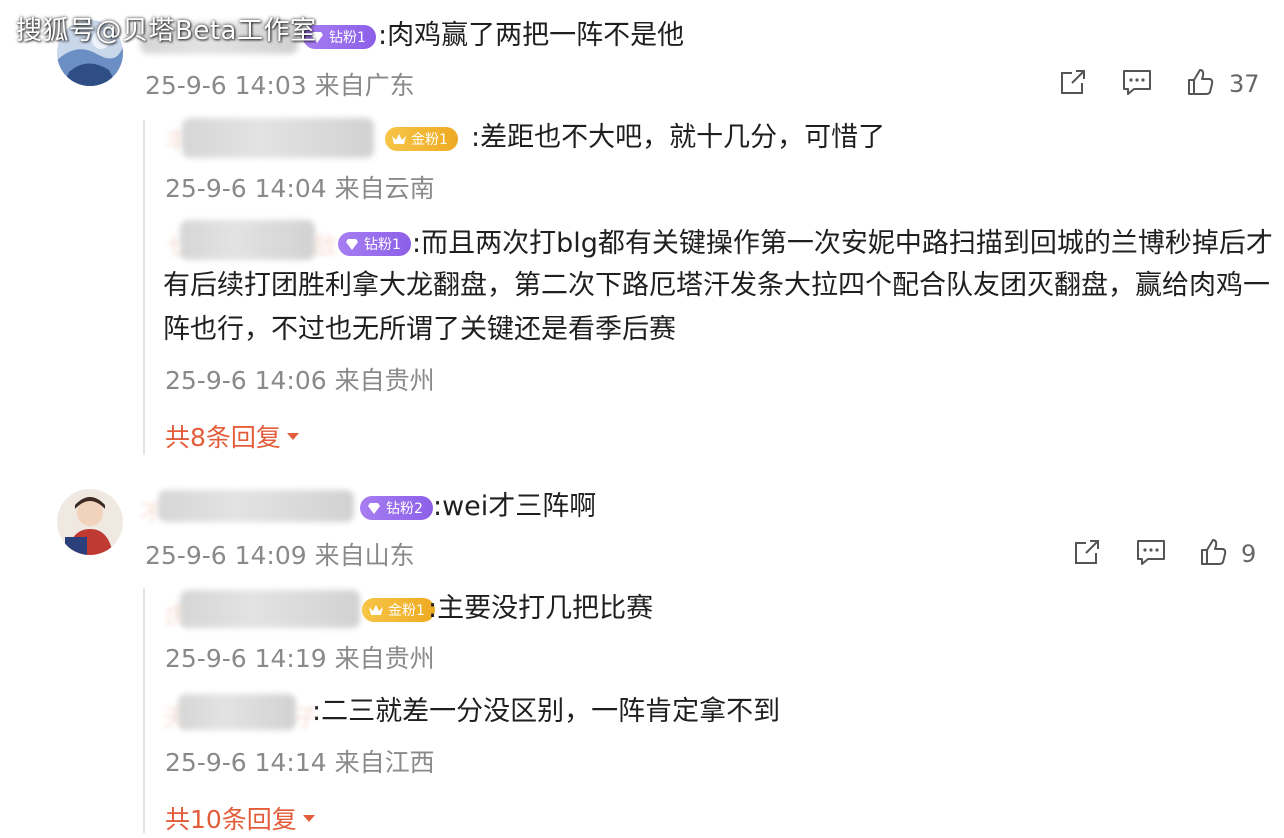  I want to click on avatar, so click(90, 522).